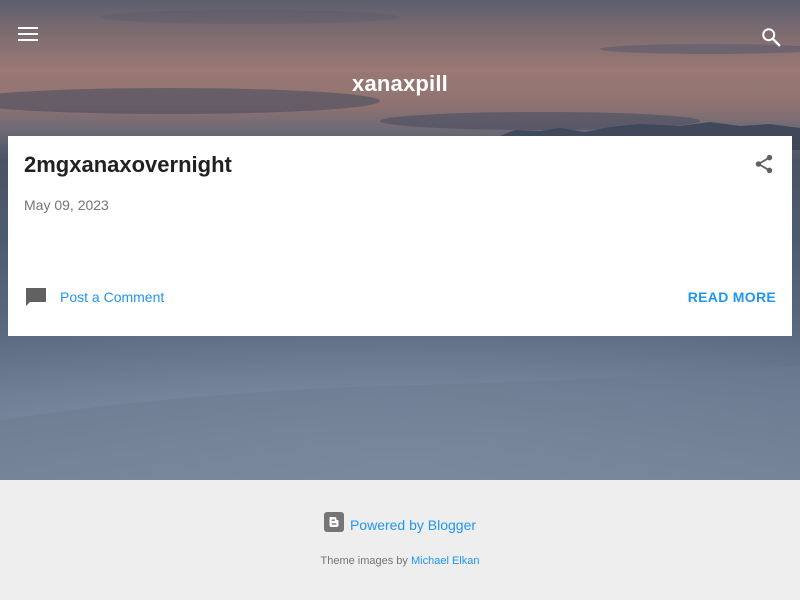 This screenshot has width=800, height=600. Describe the element at coordinates (333, 524) in the screenshot. I see `blogger-logo-icon` at that location.